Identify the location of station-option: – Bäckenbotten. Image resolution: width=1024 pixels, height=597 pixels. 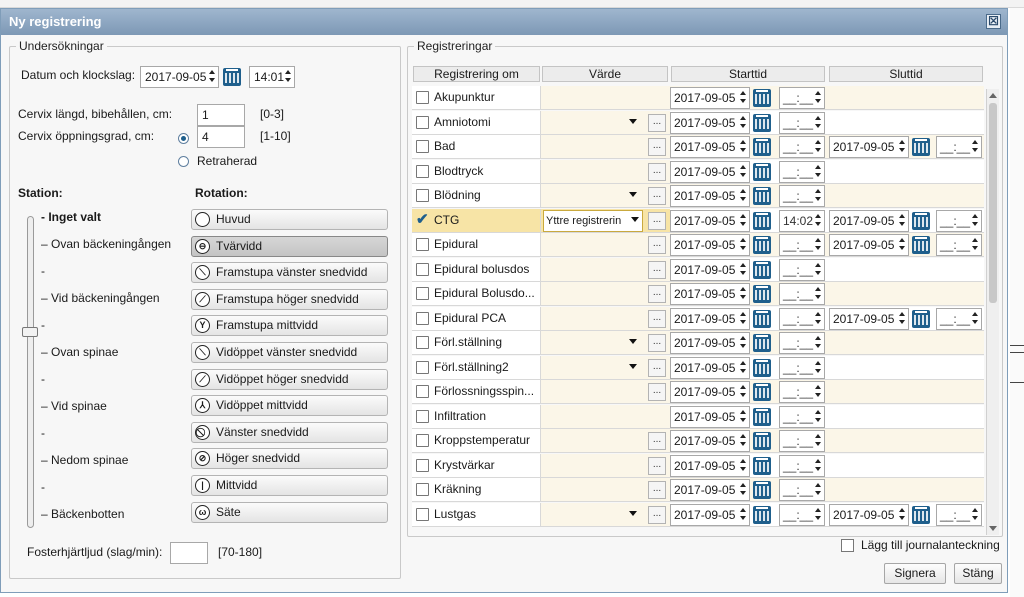
(82, 514).